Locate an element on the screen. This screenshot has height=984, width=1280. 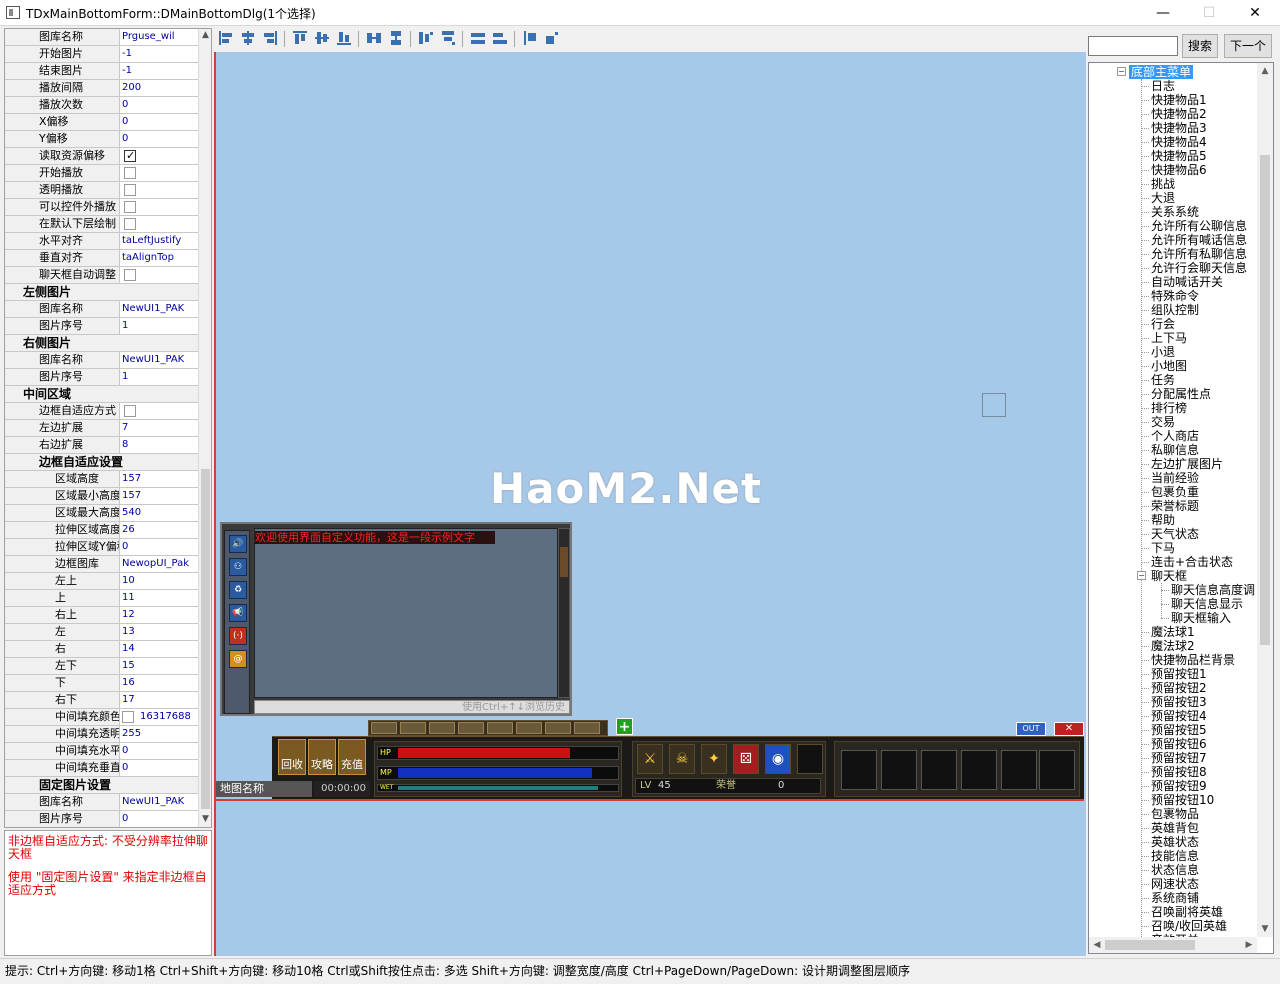
prop-row: 区域最大高度 540 is located at coordinates (101, 513).